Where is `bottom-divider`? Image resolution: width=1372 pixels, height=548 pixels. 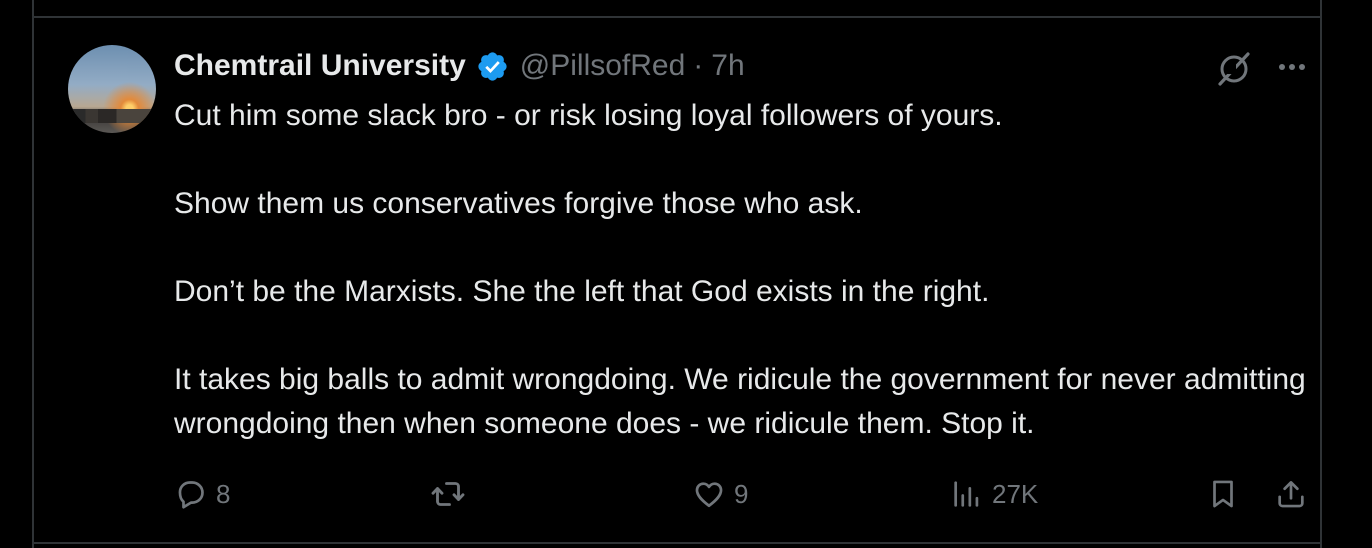 bottom-divider is located at coordinates (678, 543).